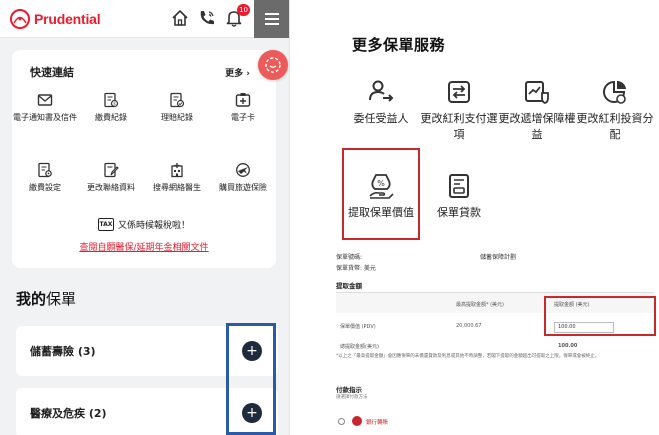  I want to click on quick-link-item: 繳費設定, so click(45, 177).